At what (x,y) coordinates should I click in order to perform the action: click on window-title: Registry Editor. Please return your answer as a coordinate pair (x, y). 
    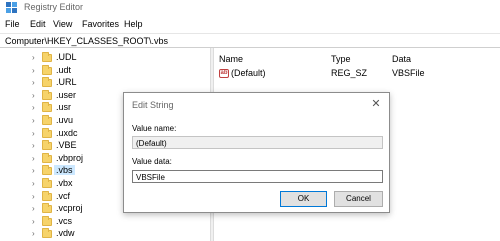
    Looking at the image, I should click on (54, 7).